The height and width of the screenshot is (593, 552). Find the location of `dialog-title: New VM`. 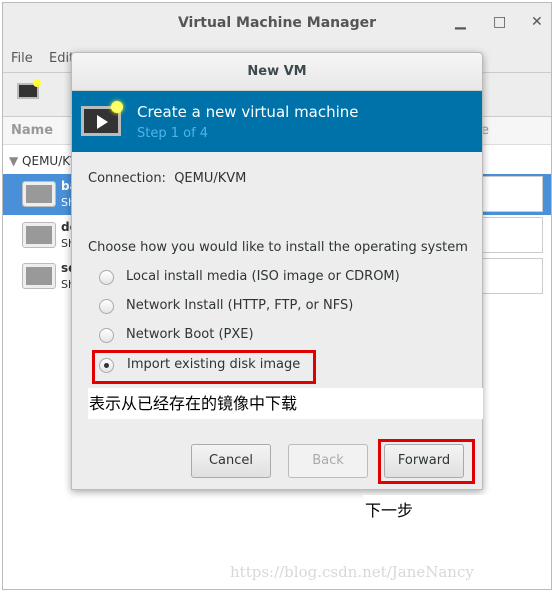

dialog-title: New VM is located at coordinates (277, 71).